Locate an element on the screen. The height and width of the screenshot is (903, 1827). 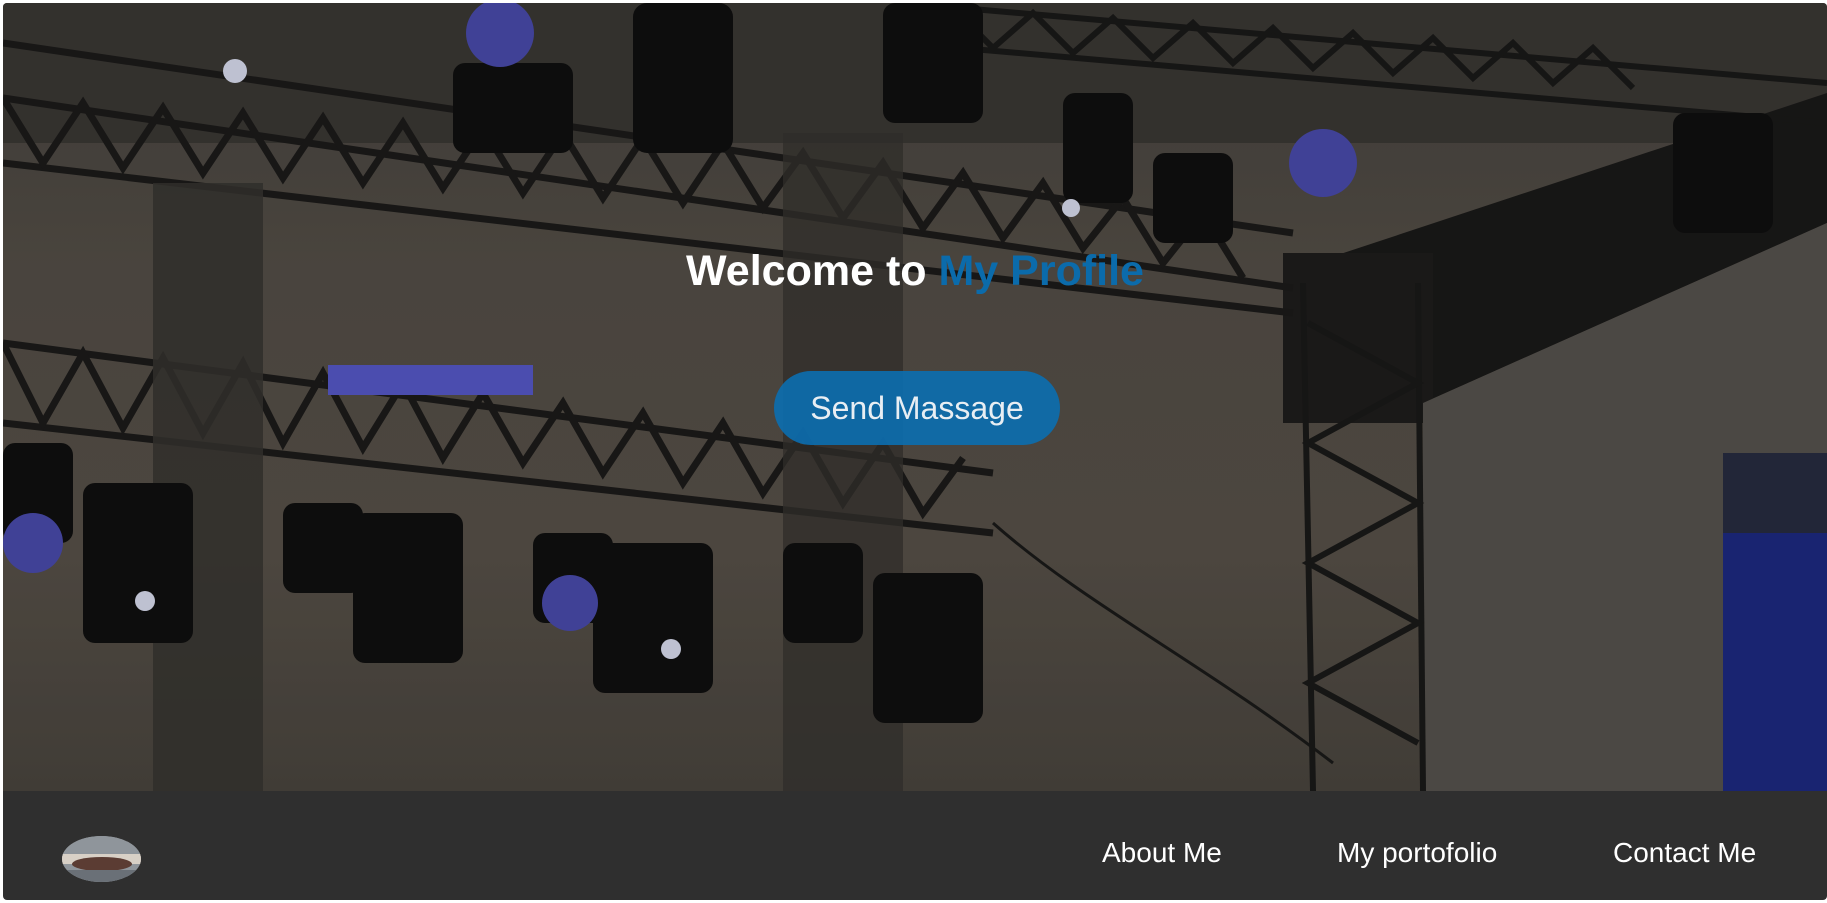
bottom-navbar: About Me My portofolio Contact Me is located at coordinates (915, 845).